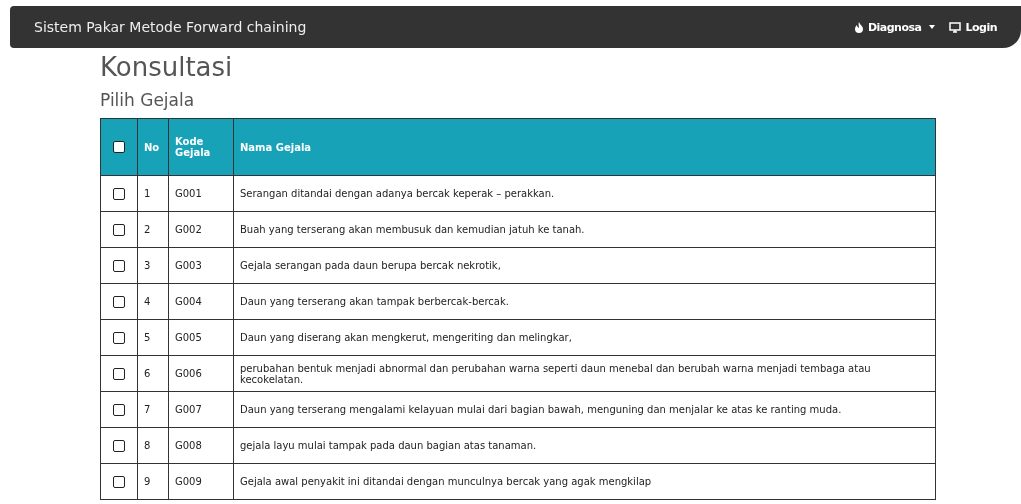 The width and height of the screenshot is (1021, 504). What do you see at coordinates (148, 100) in the screenshot?
I see `section-title: Pilih Gejala` at bounding box center [148, 100].